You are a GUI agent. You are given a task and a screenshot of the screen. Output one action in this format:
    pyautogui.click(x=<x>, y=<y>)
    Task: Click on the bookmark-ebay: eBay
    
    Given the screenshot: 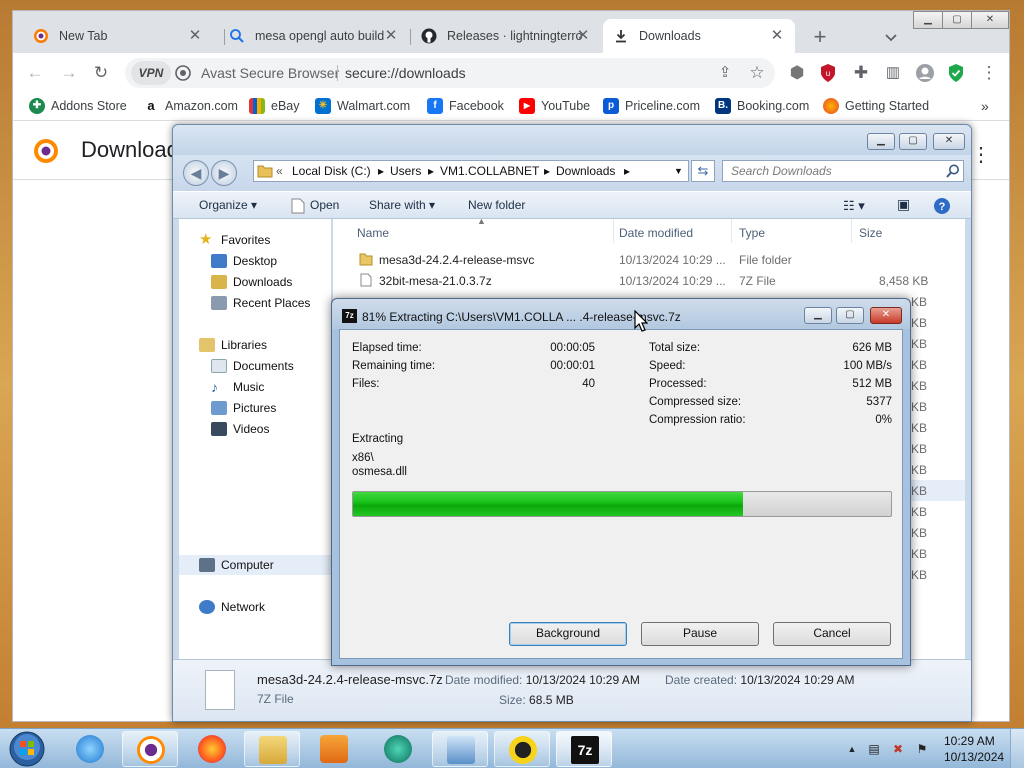 What is the action you would take?
    pyautogui.click(x=274, y=106)
    